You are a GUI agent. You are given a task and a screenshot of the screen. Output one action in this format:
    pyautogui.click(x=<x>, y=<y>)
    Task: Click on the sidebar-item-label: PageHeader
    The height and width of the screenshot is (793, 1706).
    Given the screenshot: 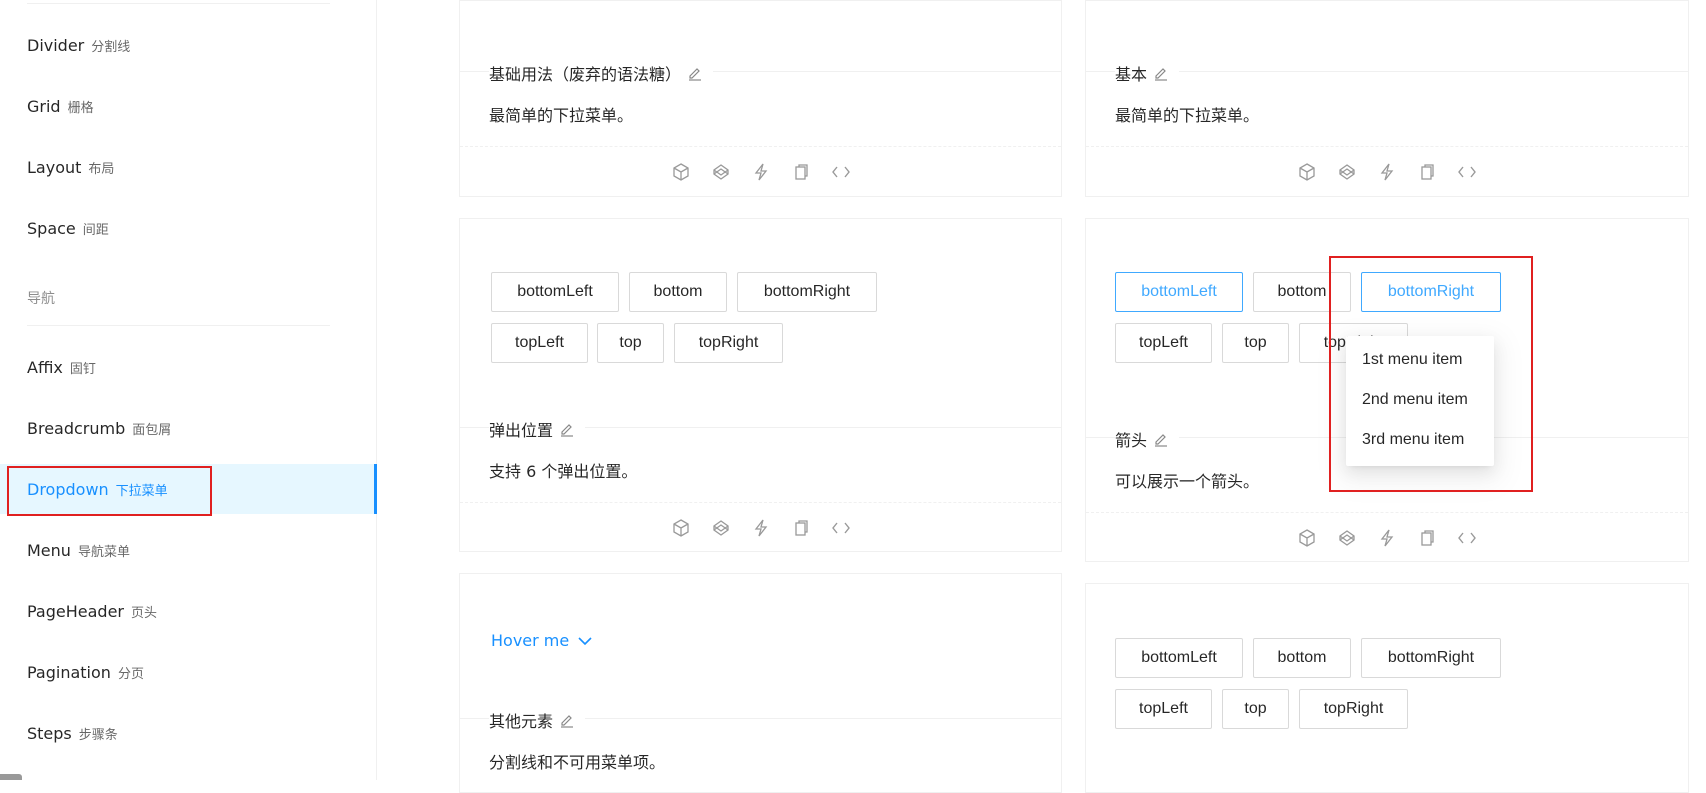 What is the action you would take?
    pyautogui.click(x=75, y=611)
    